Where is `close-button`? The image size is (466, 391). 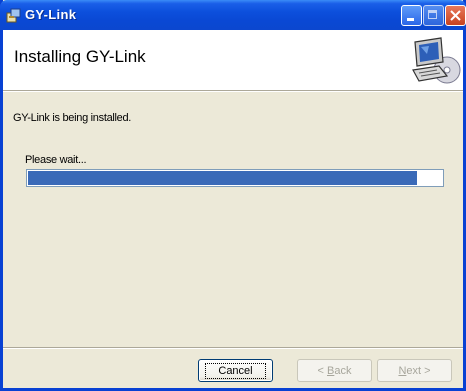
close-button is located at coordinates (455, 15).